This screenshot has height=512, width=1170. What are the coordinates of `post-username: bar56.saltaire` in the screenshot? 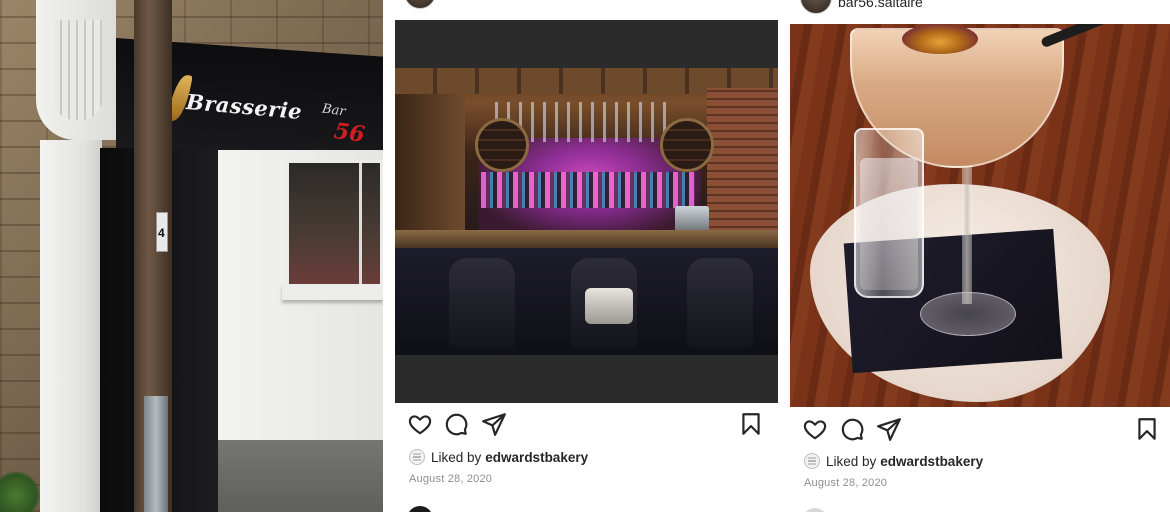 It's located at (880, 5).